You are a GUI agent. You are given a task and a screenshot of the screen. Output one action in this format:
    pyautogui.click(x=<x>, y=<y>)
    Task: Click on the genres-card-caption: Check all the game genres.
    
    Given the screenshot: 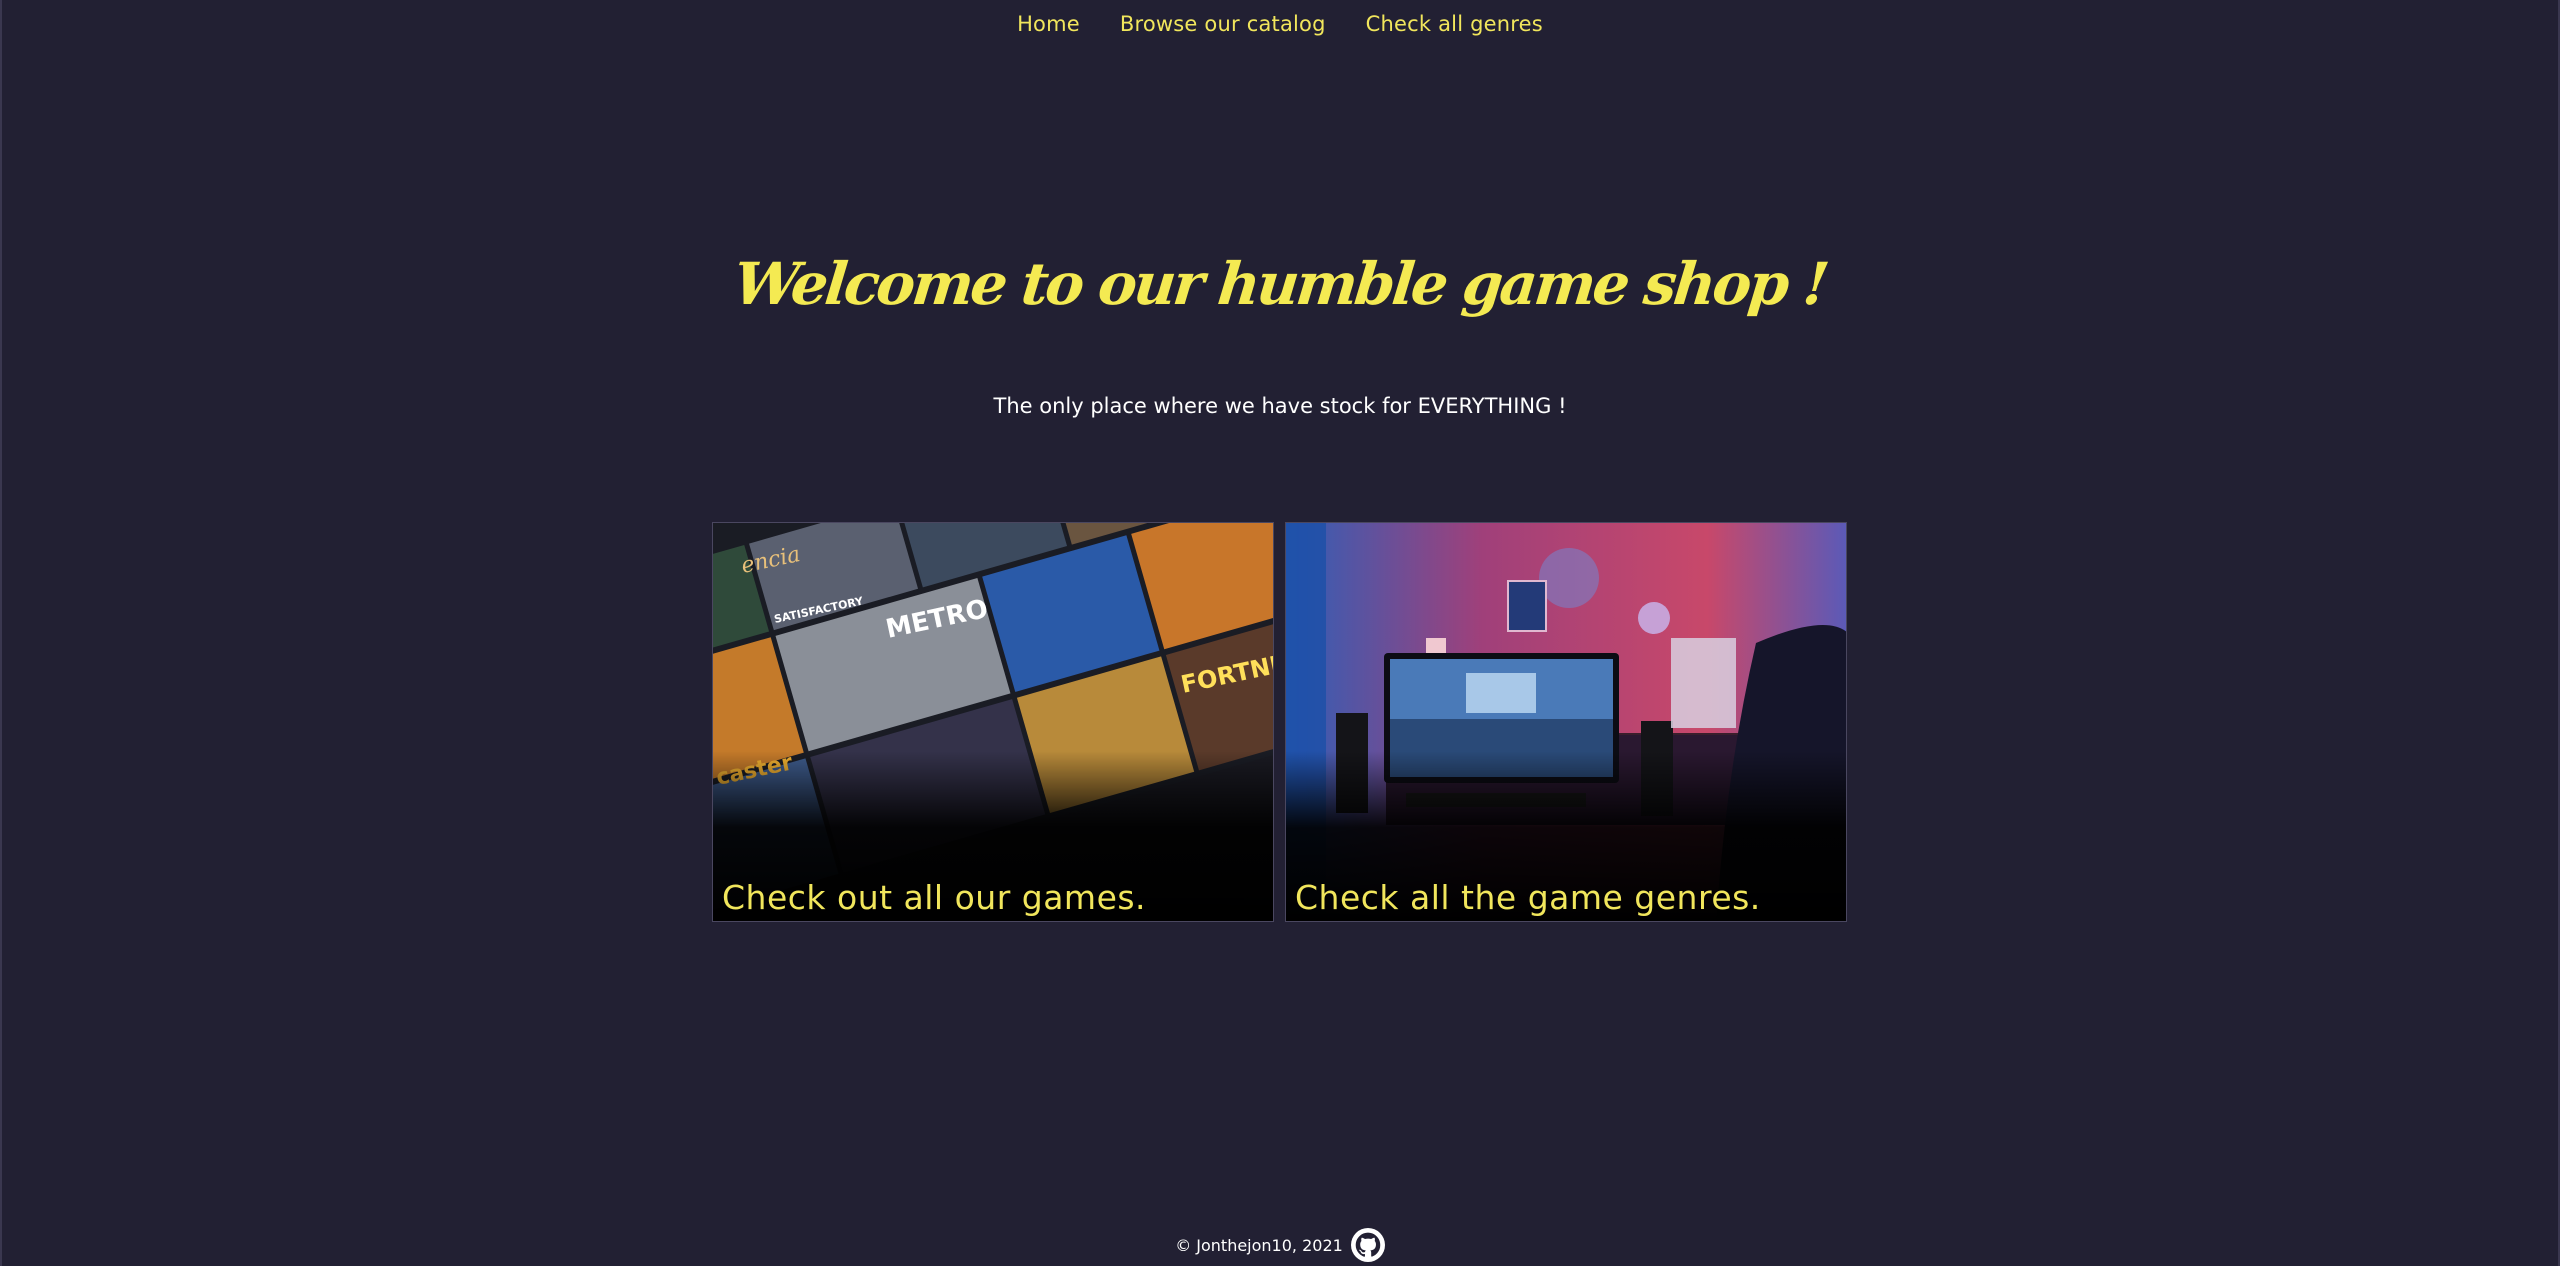 What is the action you would take?
    pyautogui.click(x=1528, y=897)
    